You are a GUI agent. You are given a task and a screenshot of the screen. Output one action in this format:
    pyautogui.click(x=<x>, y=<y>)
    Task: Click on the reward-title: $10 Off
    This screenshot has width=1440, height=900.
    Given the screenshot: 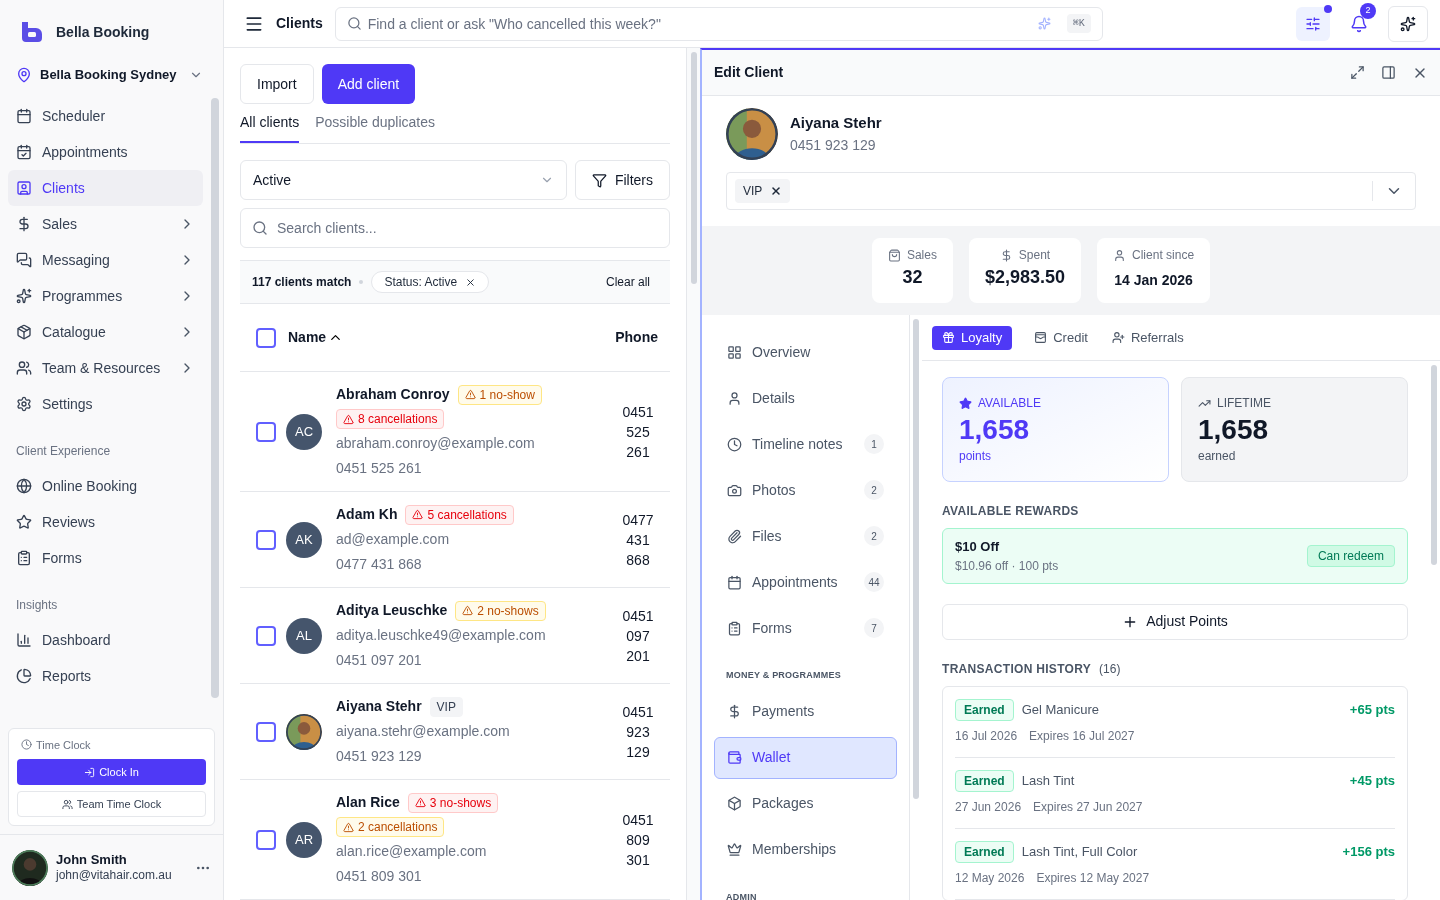 What is the action you would take?
    pyautogui.click(x=978, y=547)
    